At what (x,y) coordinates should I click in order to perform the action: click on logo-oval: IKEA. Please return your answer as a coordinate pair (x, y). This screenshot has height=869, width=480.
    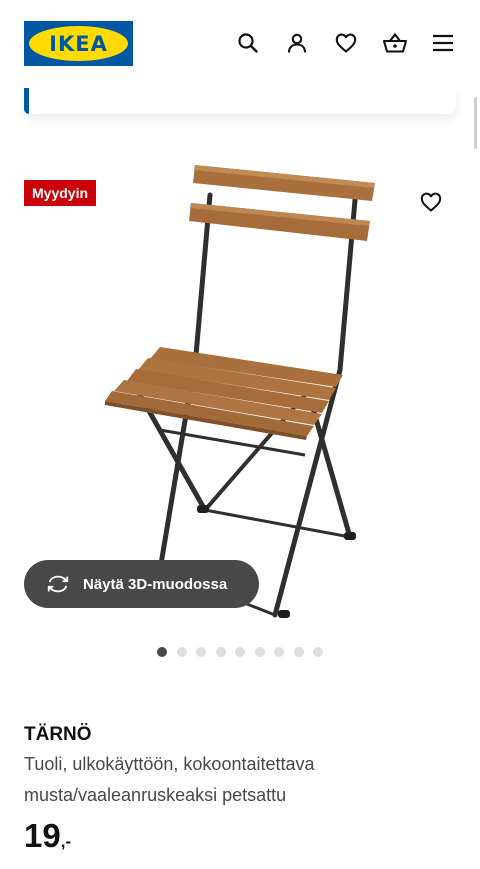
    Looking at the image, I should click on (78, 43).